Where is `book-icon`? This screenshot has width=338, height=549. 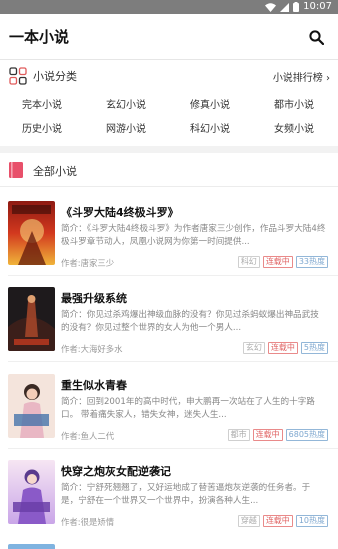 book-icon is located at coordinates (16, 170).